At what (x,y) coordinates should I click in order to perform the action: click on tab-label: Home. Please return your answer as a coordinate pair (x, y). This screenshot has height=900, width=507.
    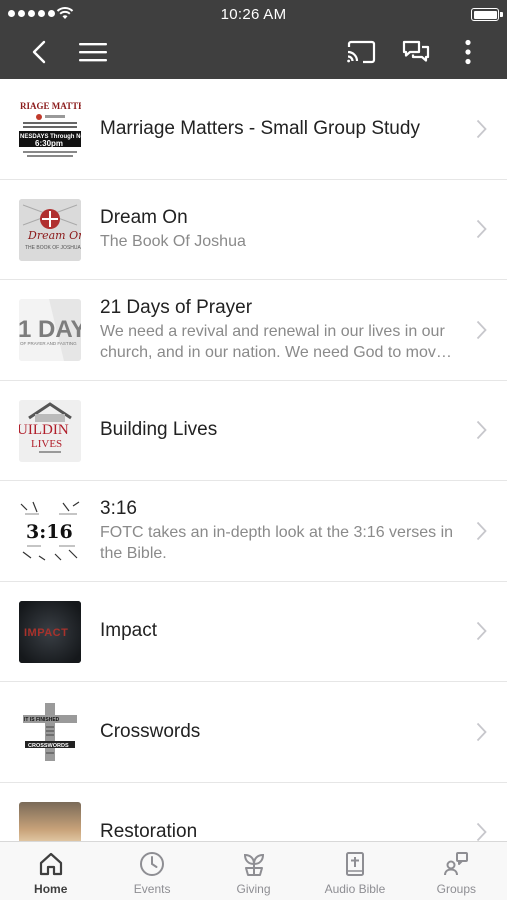
    Looking at the image, I should click on (51, 889).